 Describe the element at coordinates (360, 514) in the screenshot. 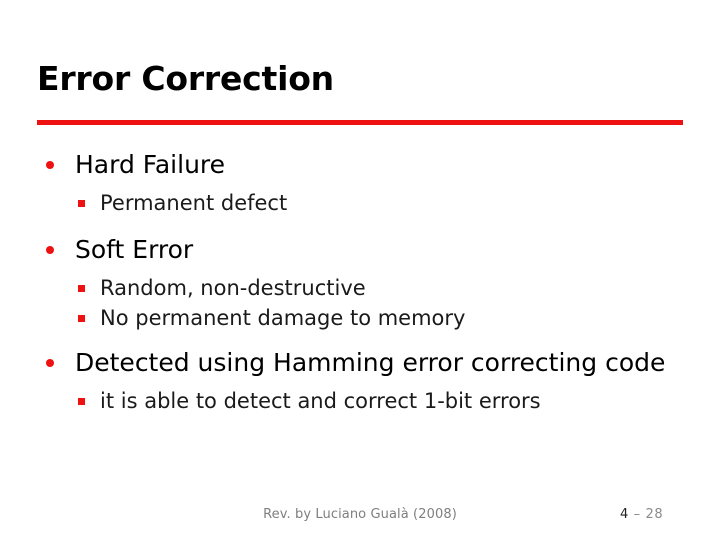

I see `footer-credit: Rev. by Luciano Gualà (2008)` at that location.